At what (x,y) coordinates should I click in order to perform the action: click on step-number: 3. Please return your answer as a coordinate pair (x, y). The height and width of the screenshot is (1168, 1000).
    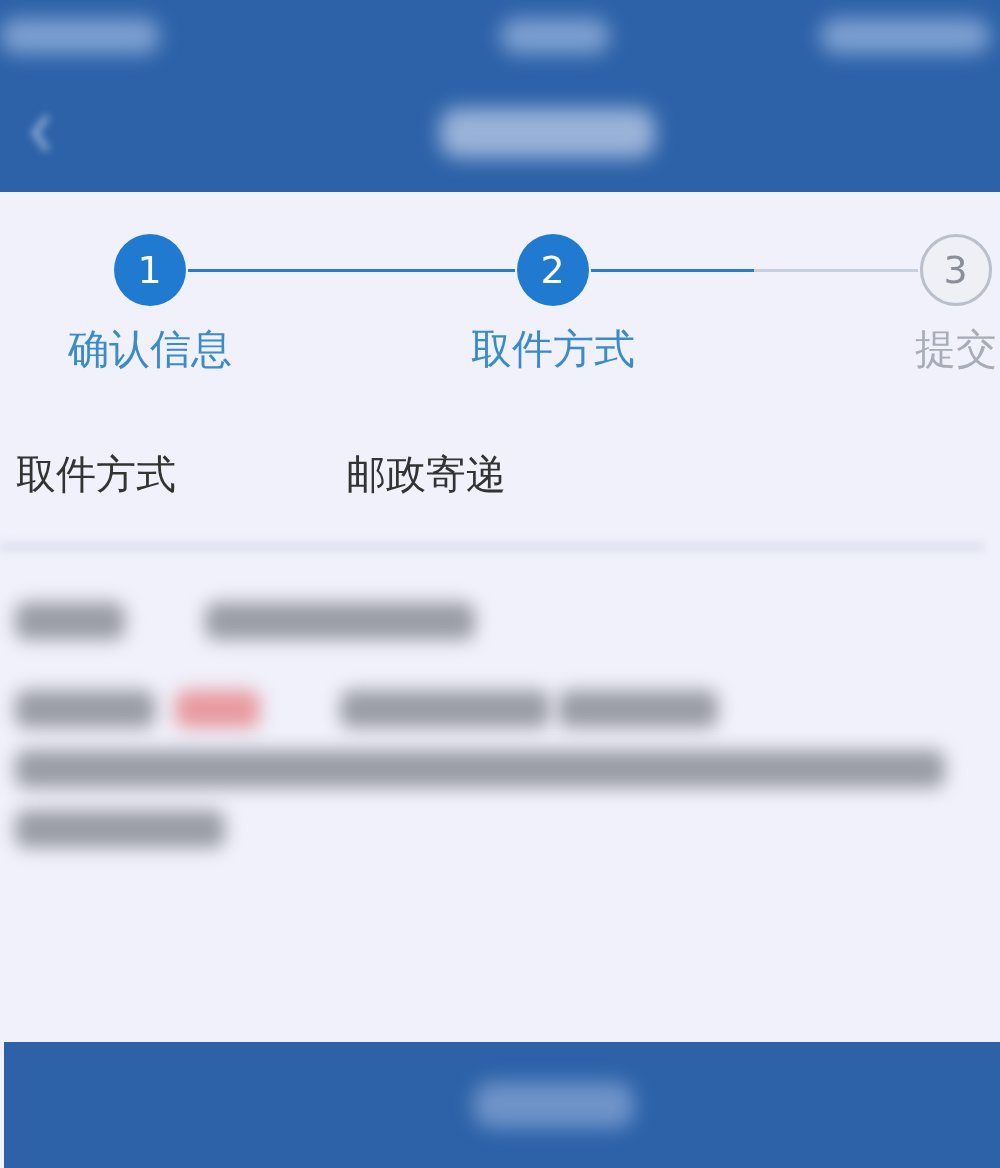
    Looking at the image, I should click on (955, 270).